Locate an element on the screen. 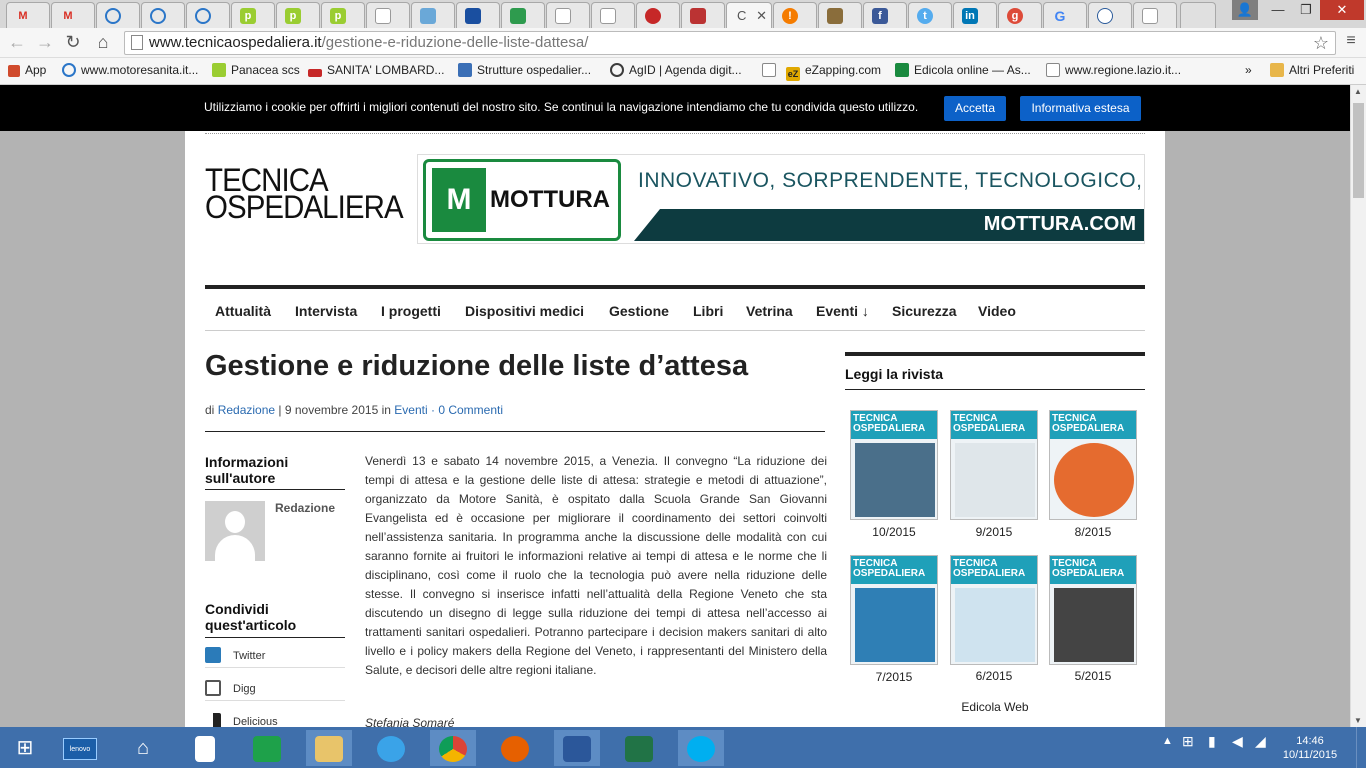  share-digg: Digg is located at coordinates (230, 688).